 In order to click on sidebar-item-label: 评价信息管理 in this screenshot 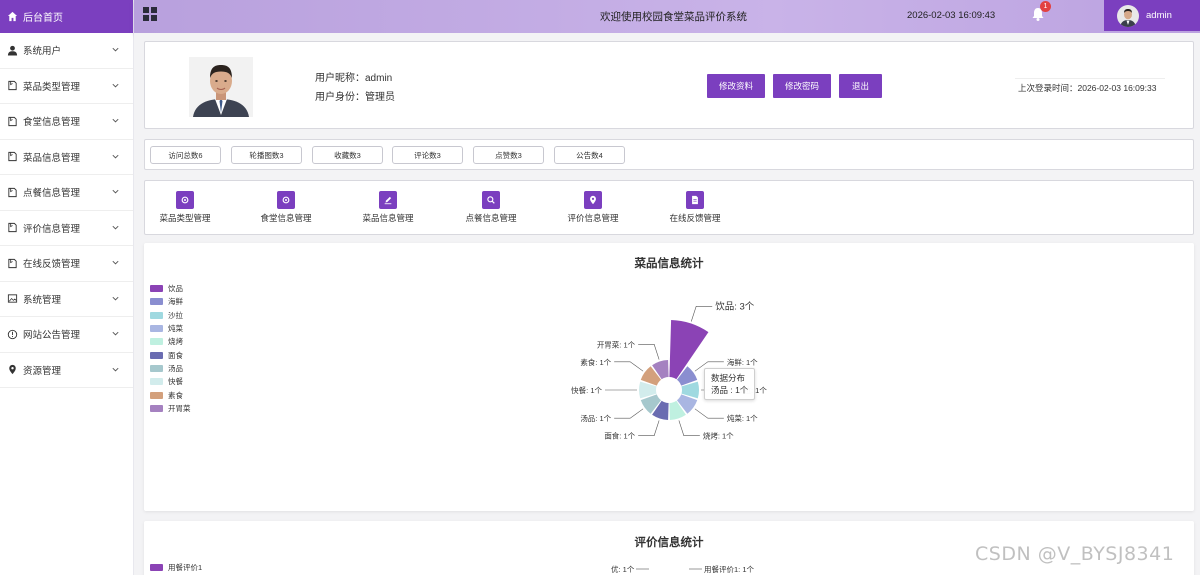, I will do `click(52, 229)`.